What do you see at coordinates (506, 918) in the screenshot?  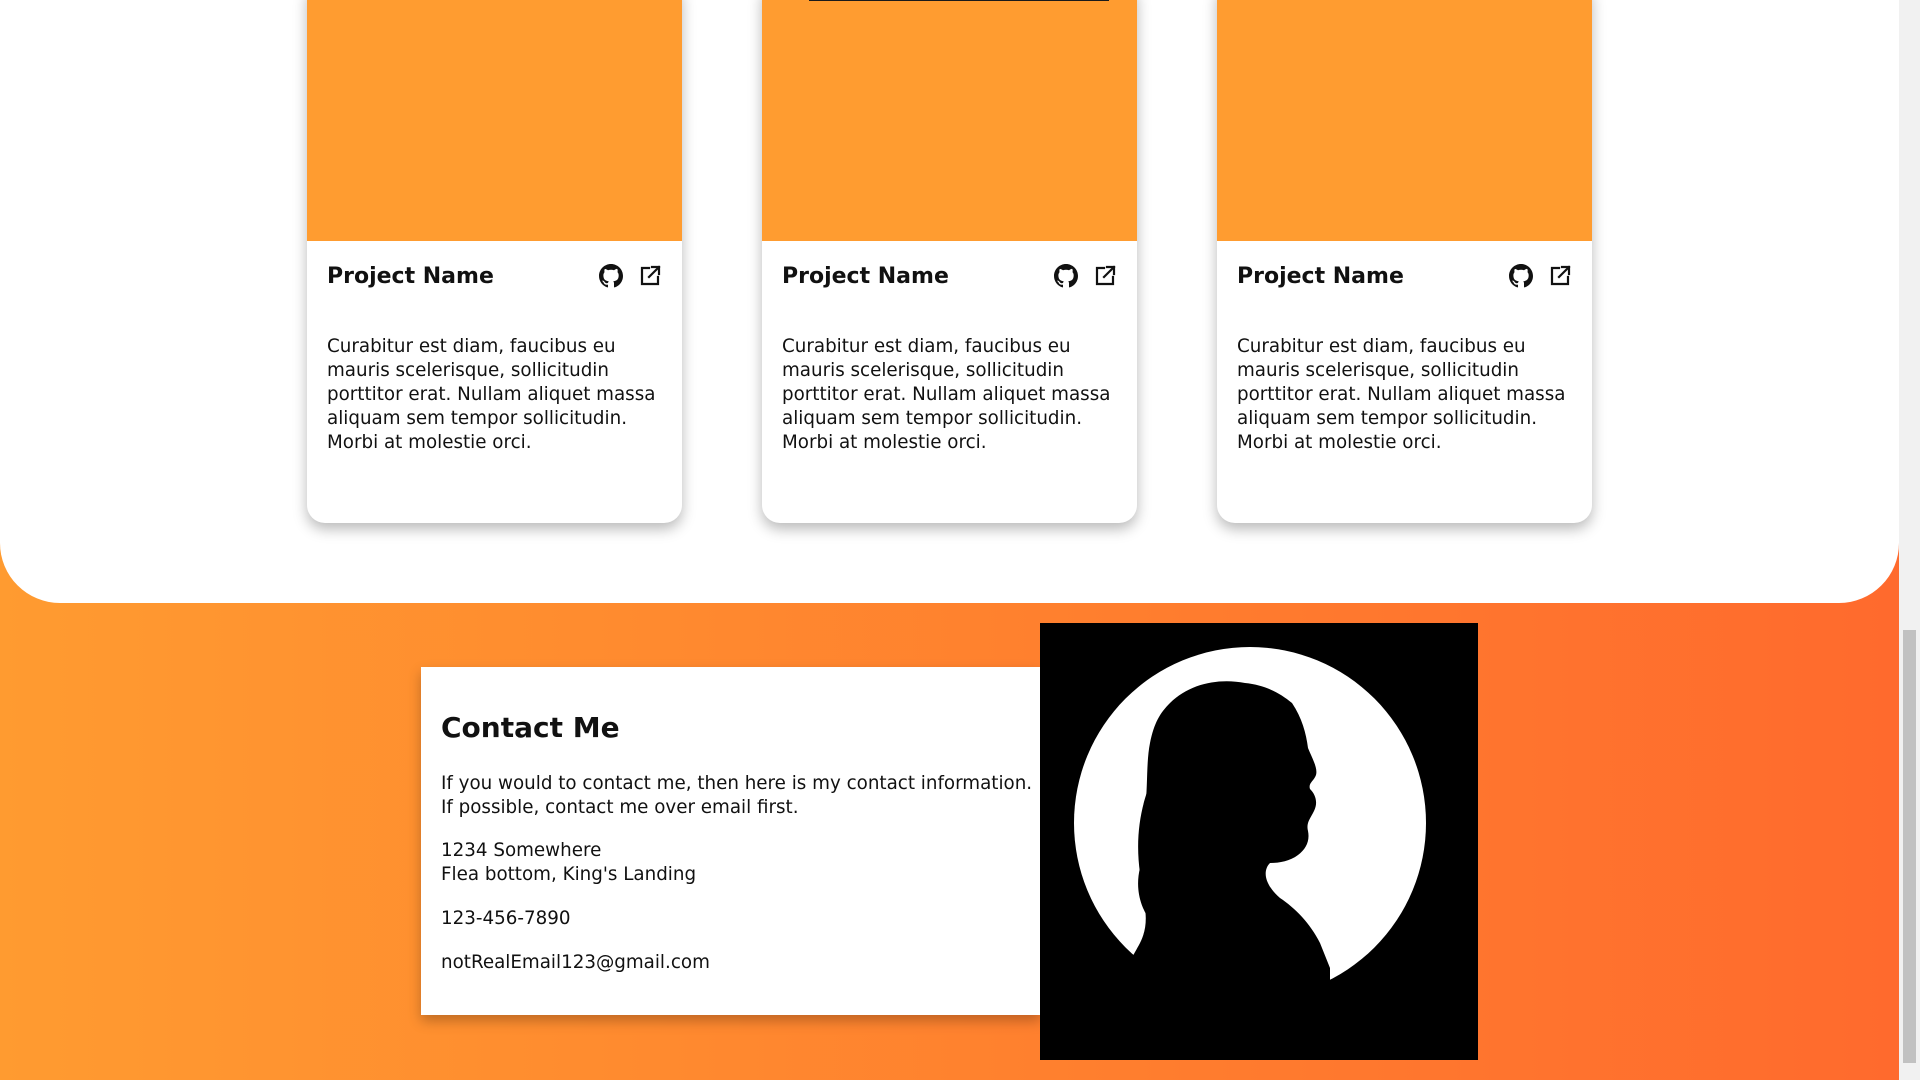 I see `contact-phone: 123-456-7890` at bounding box center [506, 918].